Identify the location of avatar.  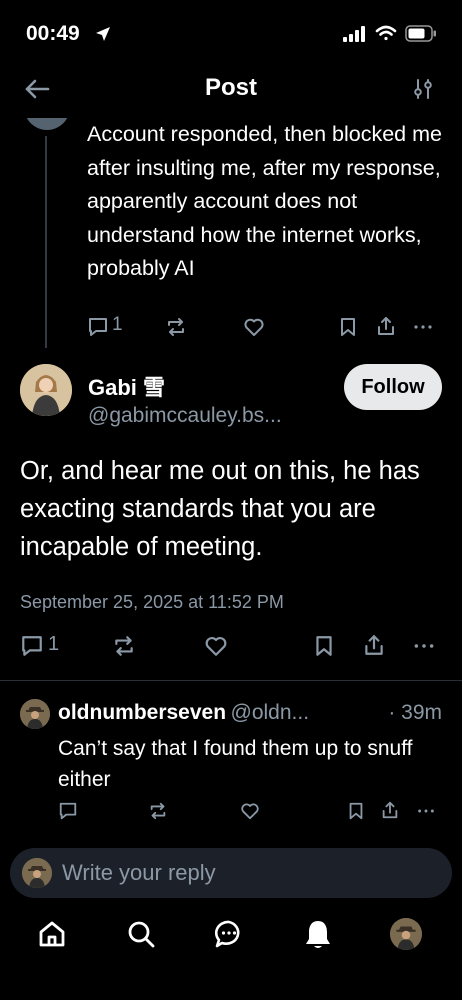
(46, 390).